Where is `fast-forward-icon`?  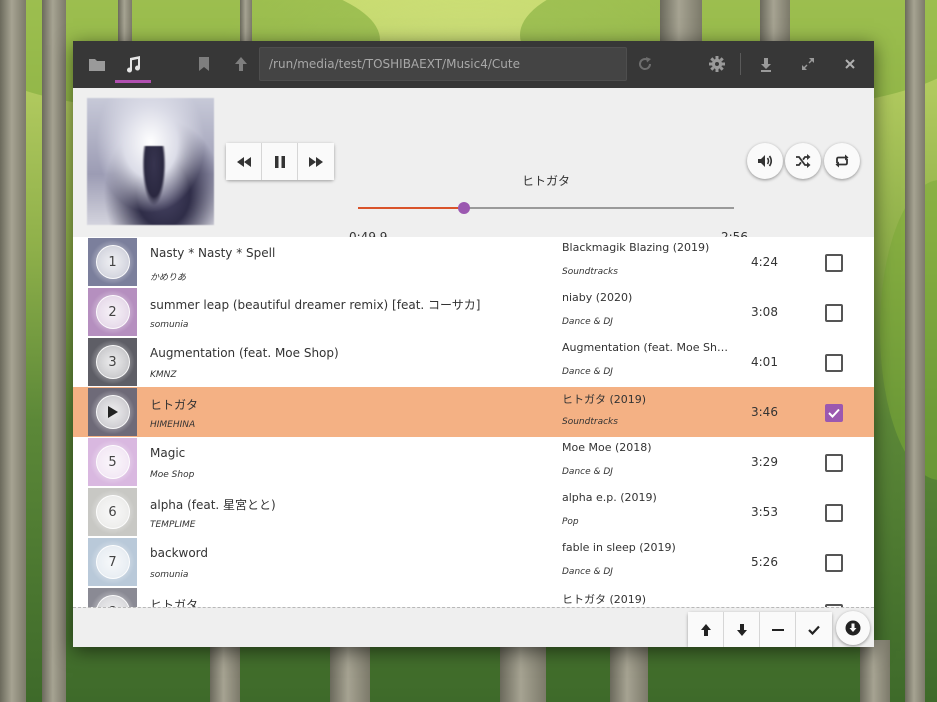
fast-forward-icon is located at coordinates (316, 161).